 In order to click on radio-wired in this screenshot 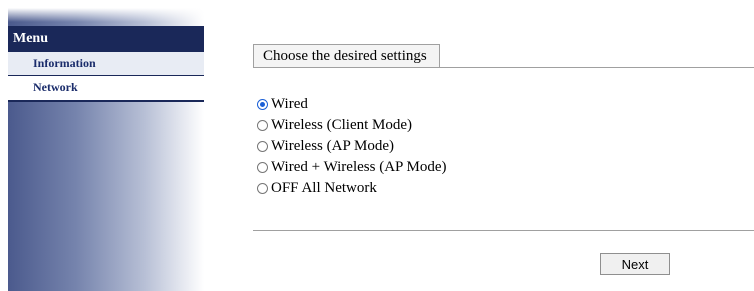, I will do `click(262, 104)`.